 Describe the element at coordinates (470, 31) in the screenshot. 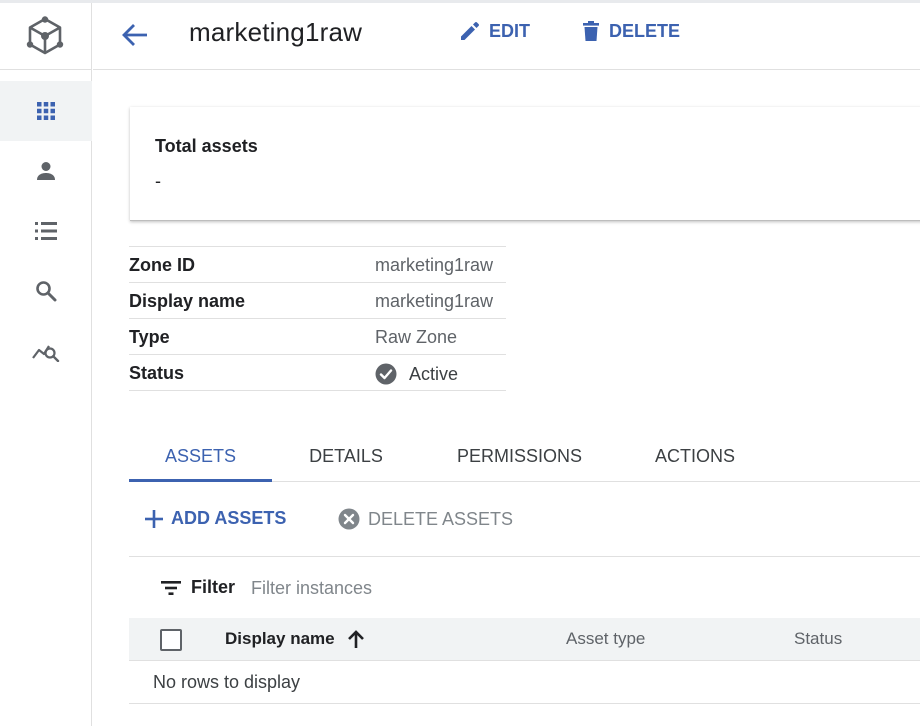

I see `pencil-icon` at that location.